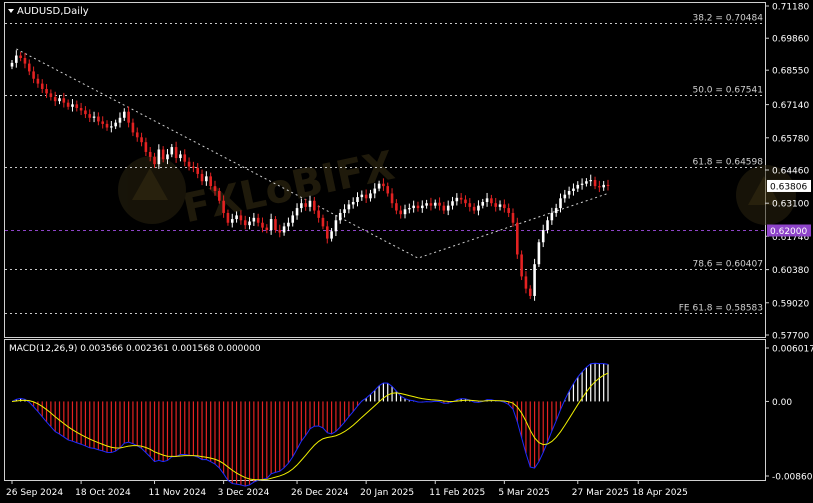  What do you see at coordinates (788, 232) in the screenshot?
I see `level-price-label: 0.62000` at bounding box center [788, 232].